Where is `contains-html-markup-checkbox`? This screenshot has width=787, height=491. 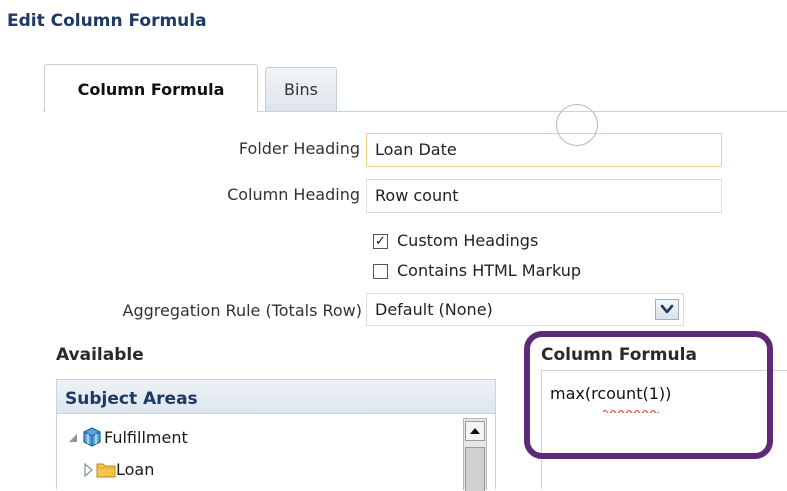 contains-html-markup-checkbox is located at coordinates (380, 271).